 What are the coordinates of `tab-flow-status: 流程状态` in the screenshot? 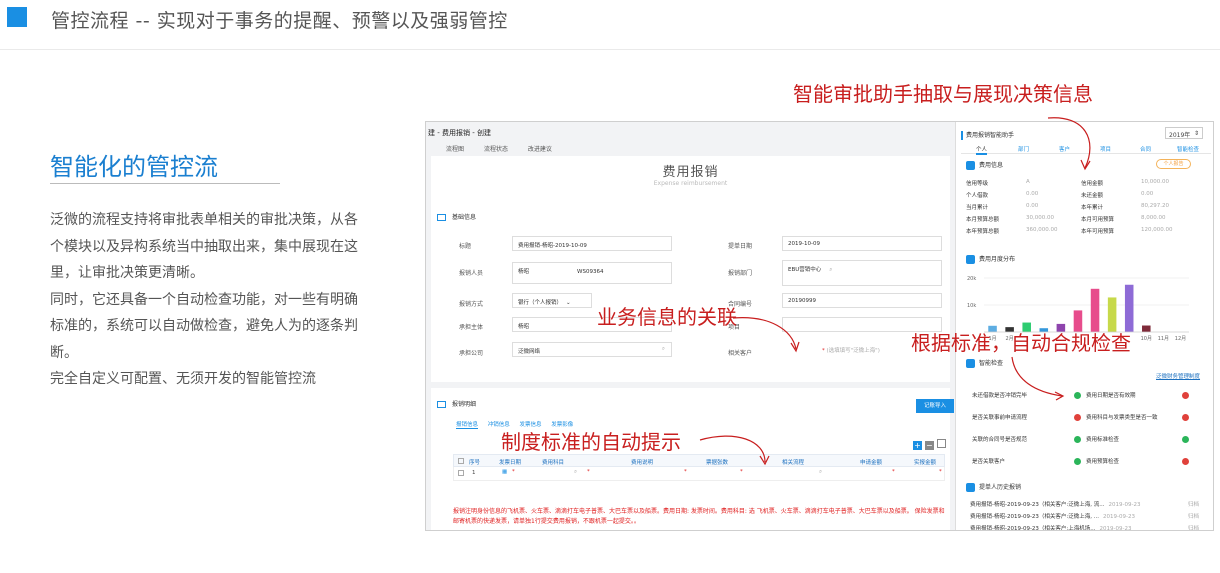 It's located at (496, 149).